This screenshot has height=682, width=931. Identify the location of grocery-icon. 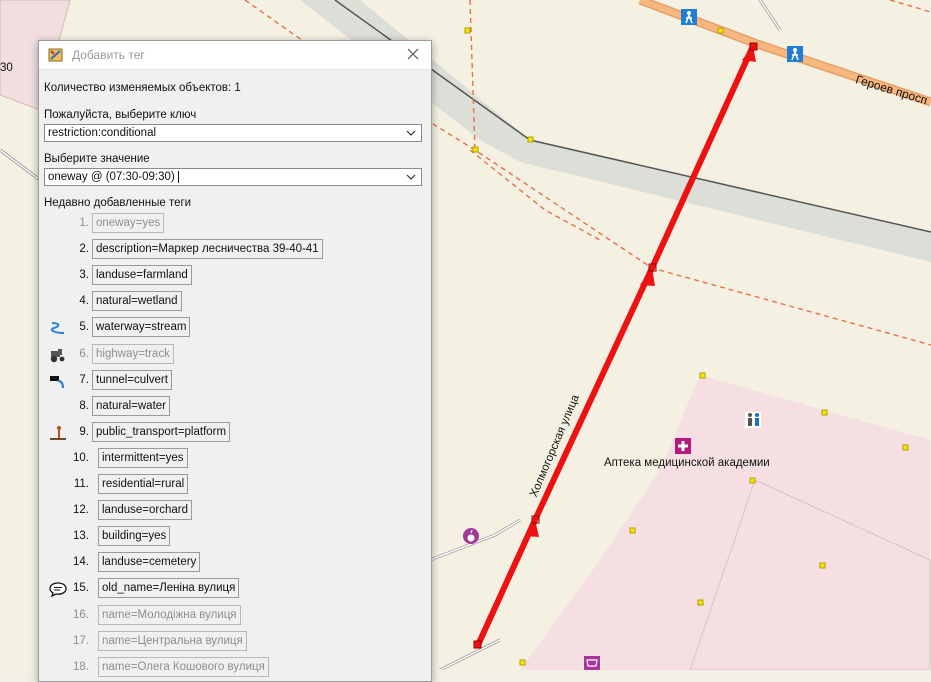
(471, 536).